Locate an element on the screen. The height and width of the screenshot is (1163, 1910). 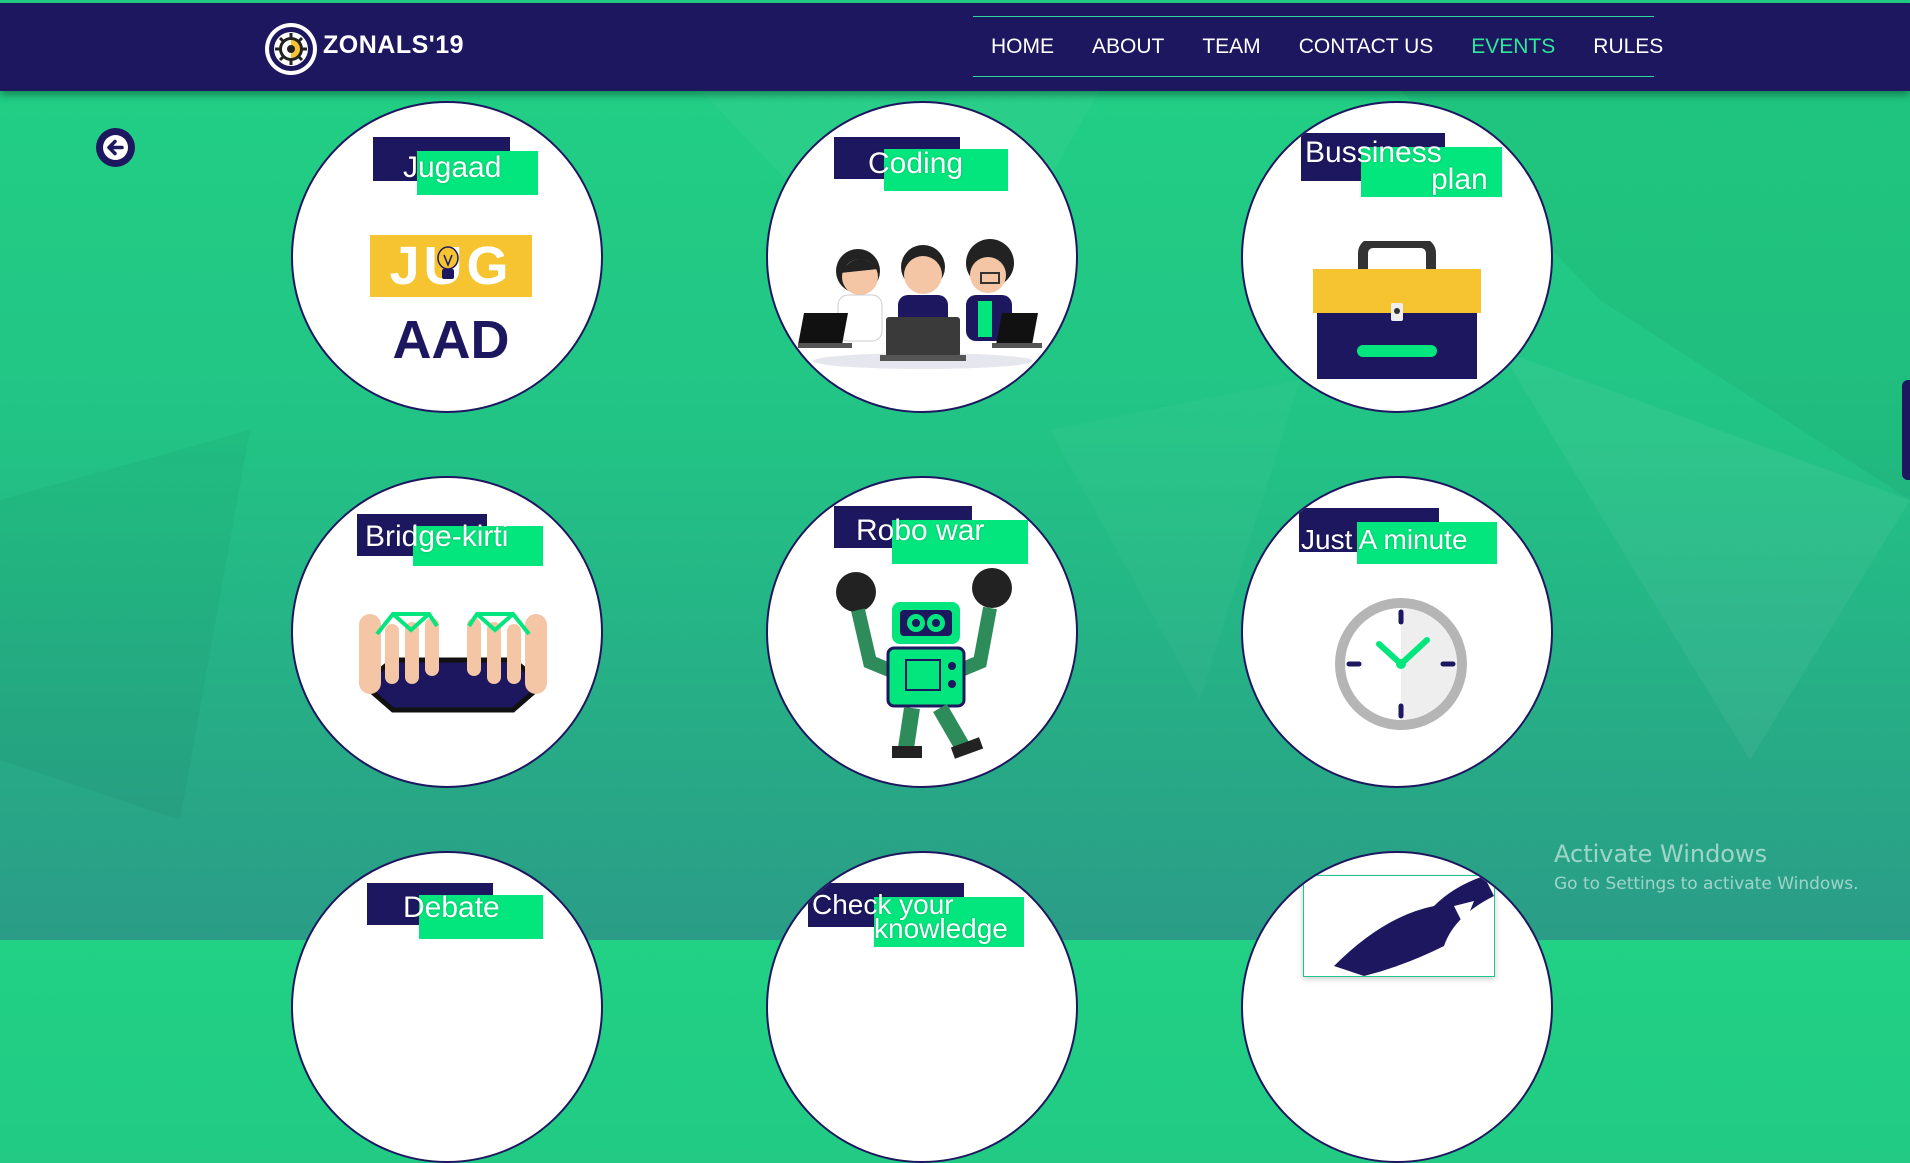
nav-rules: RULES is located at coordinates (1628, 47).